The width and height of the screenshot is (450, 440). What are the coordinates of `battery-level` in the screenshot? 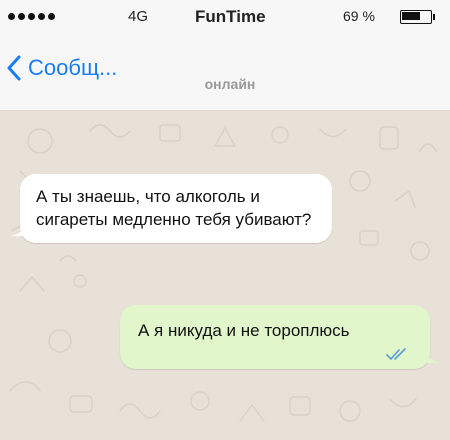 It's located at (411, 16).